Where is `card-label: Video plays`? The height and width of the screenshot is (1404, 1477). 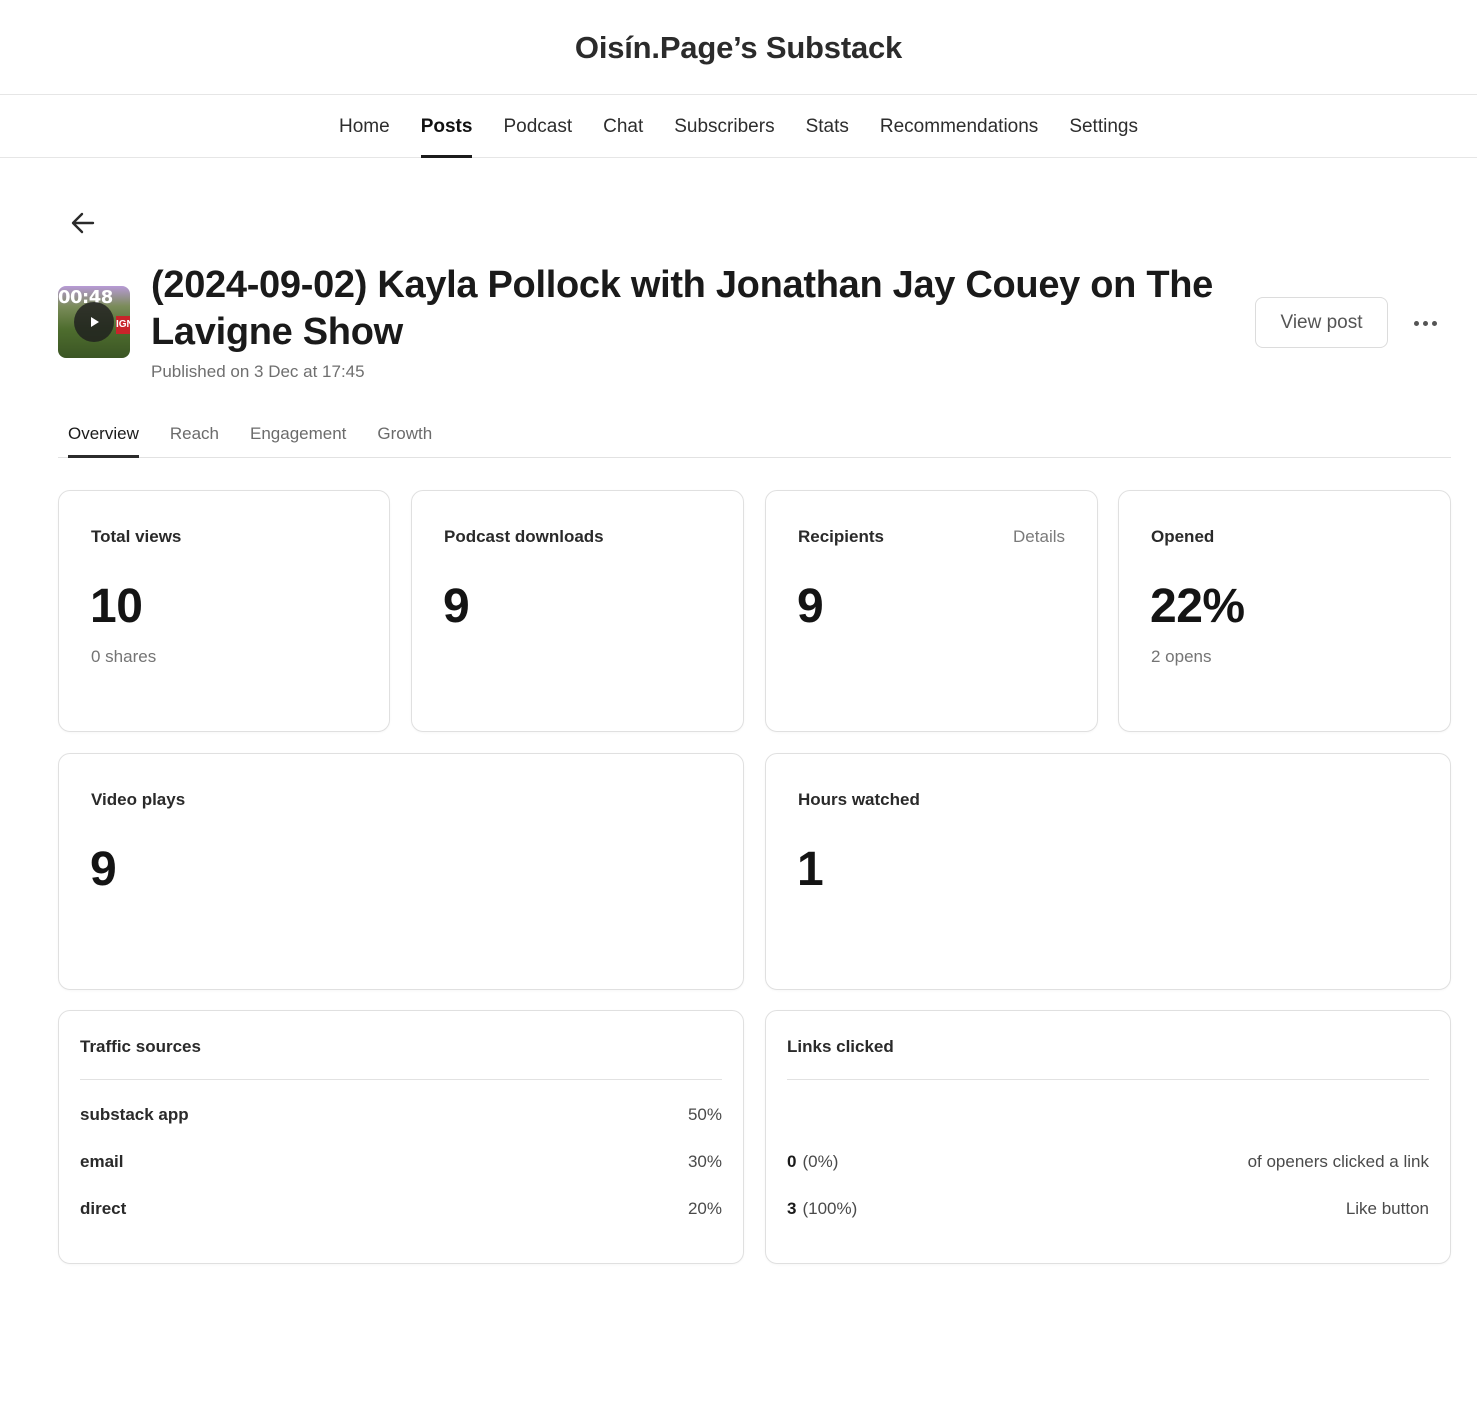
card-label: Video plays is located at coordinates (138, 799).